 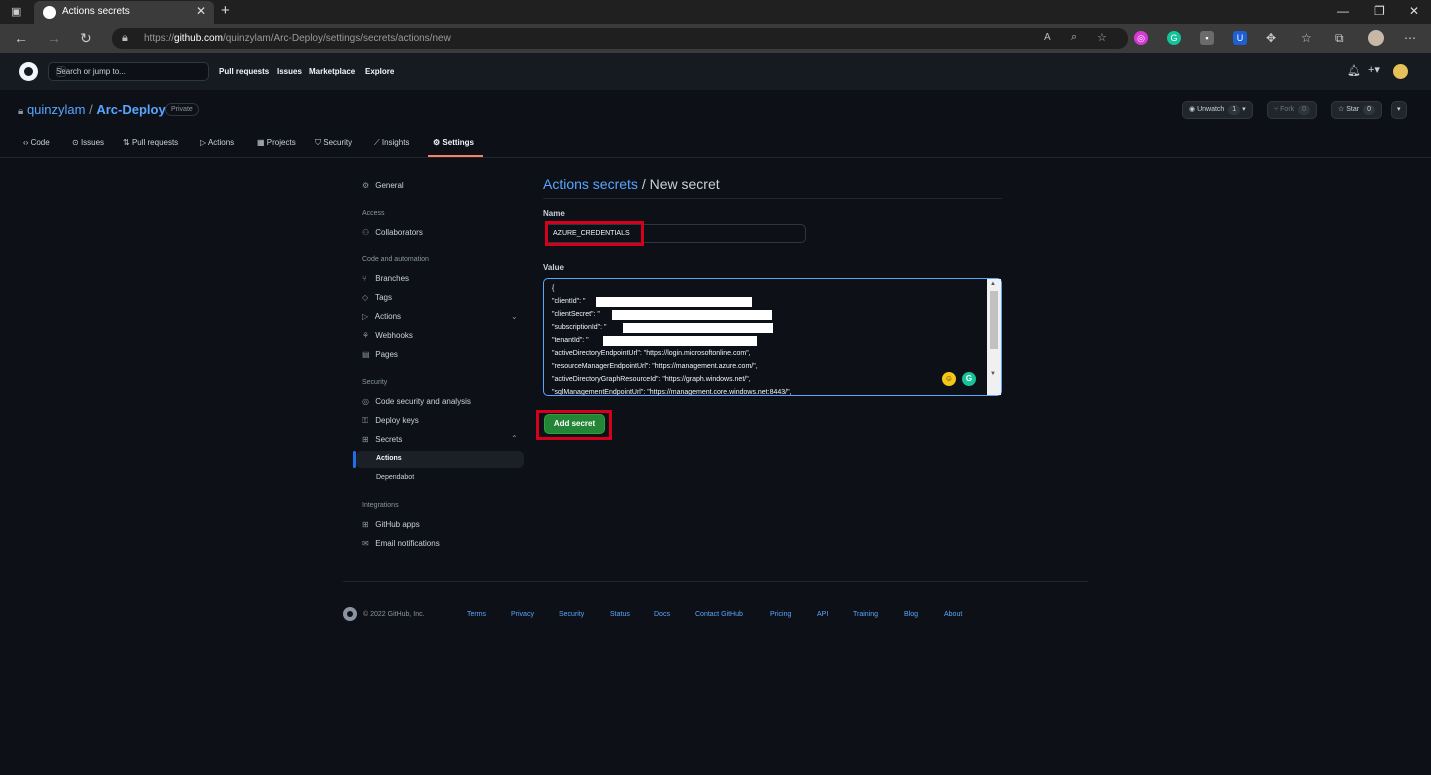 I want to click on sidebar-item-general: ⚙︎ General, so click(x=383, y=185).